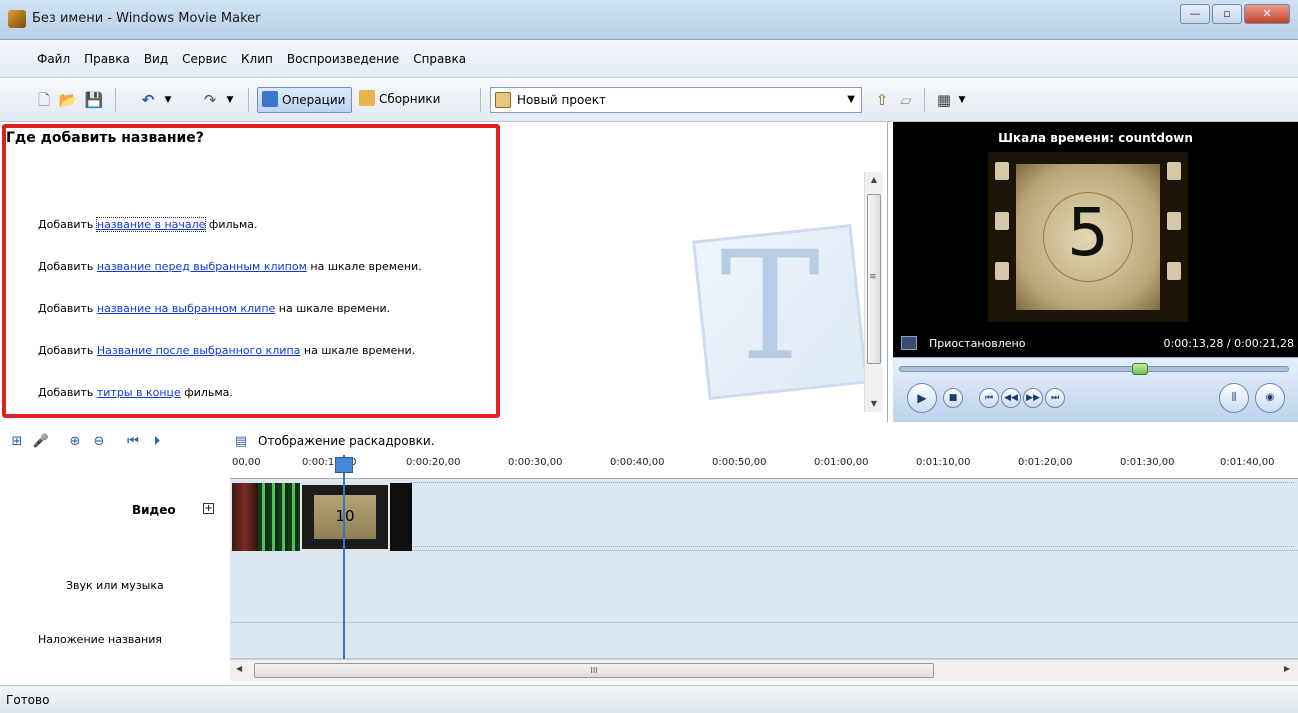  I want to click on menu-edit: Правка, so click(107, 59).